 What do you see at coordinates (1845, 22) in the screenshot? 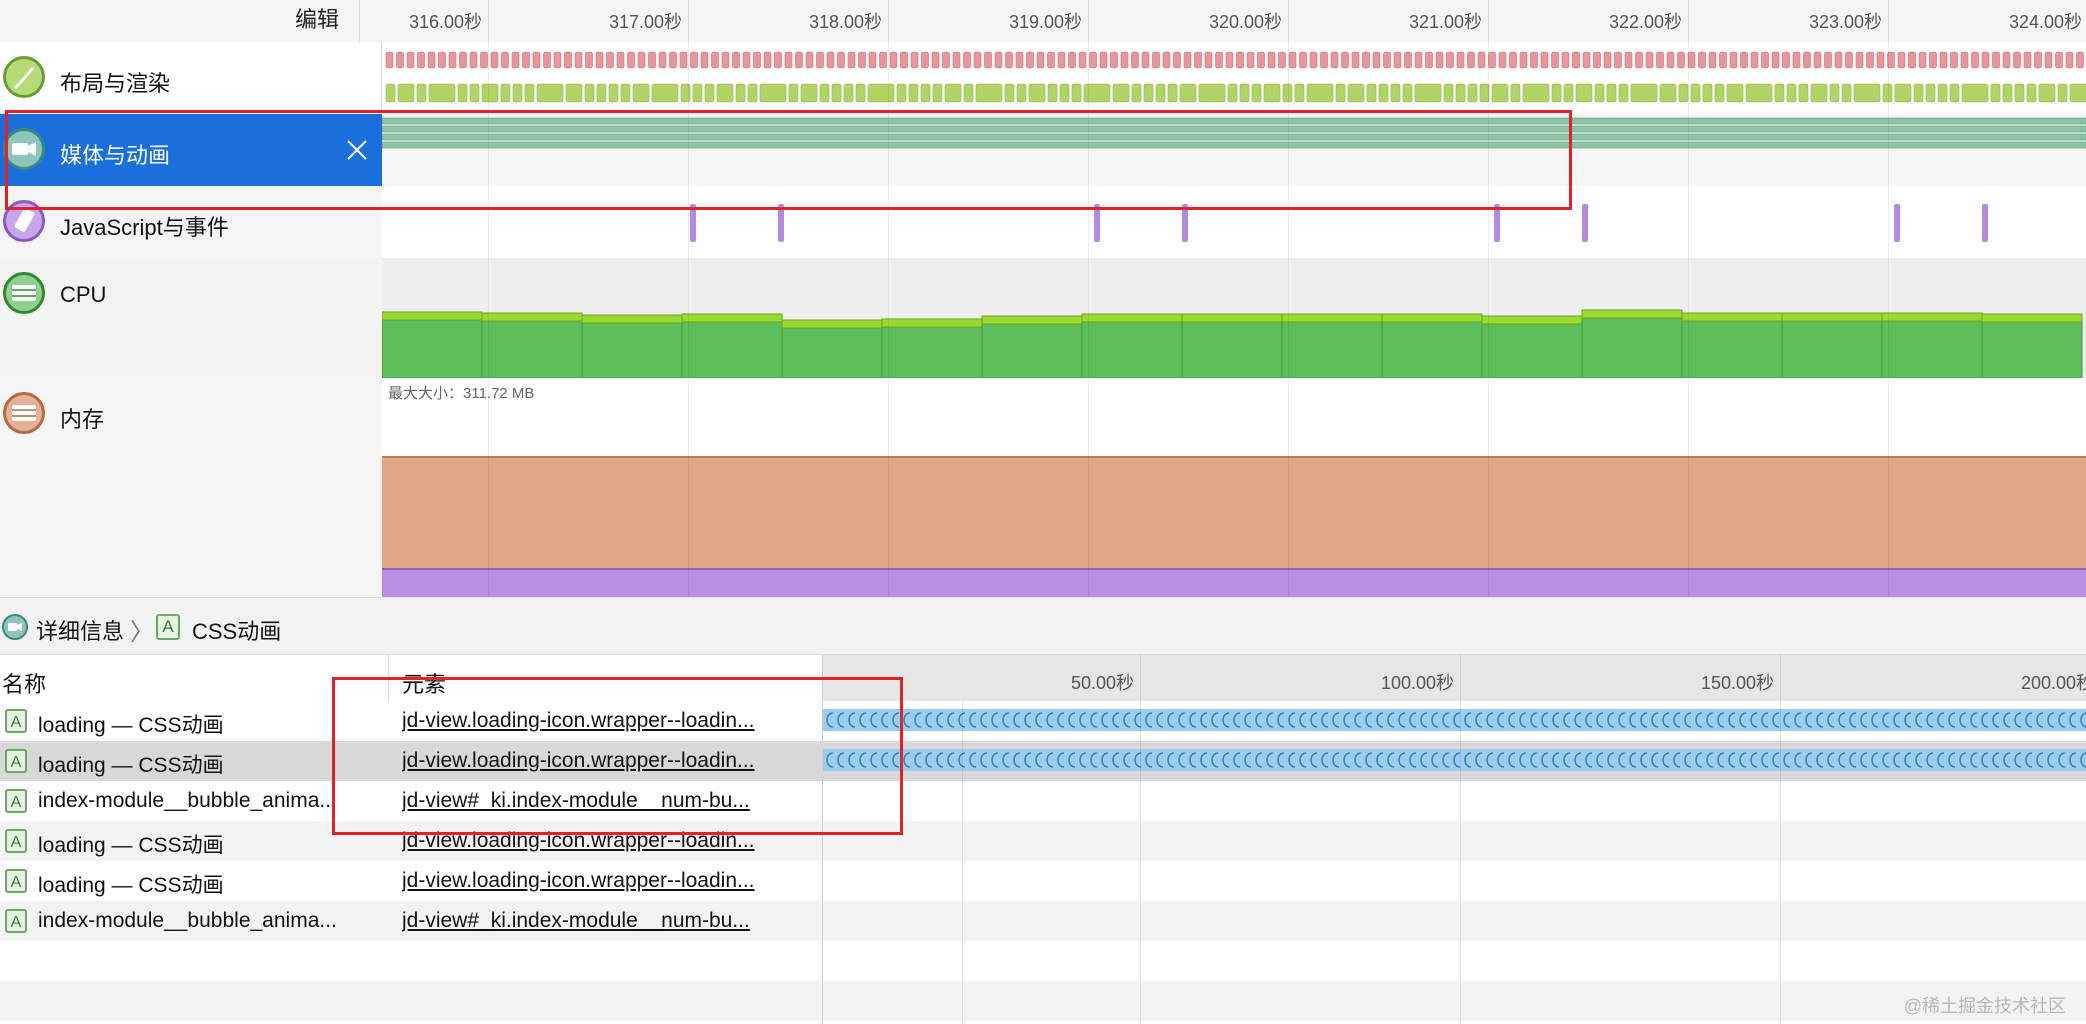
I see `ruler-tick-label: 323.00秒` at bounding box center [1845, 22].